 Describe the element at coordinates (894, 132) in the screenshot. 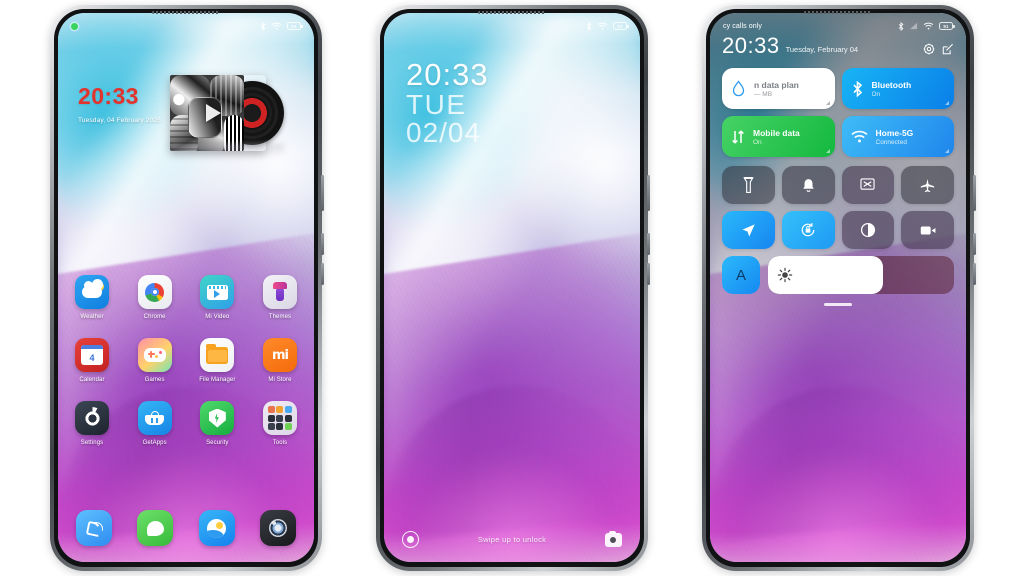

I see `tile-title: Home-5G` at that location.